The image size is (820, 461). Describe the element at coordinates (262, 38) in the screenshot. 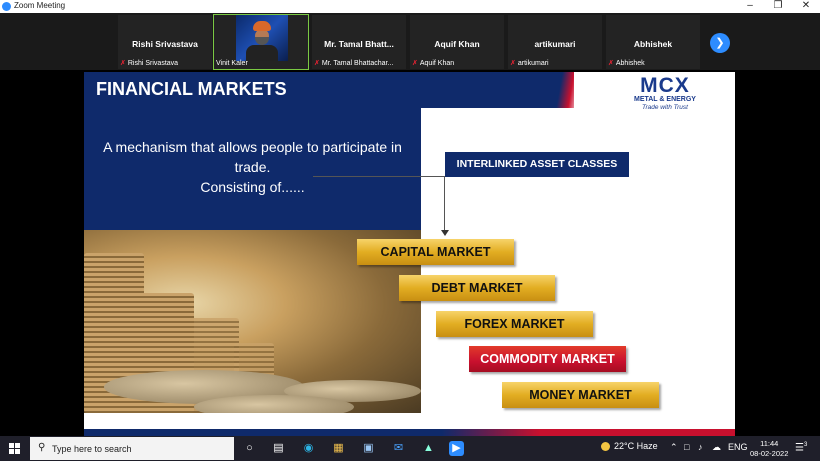

I see `participant-video` at that location.